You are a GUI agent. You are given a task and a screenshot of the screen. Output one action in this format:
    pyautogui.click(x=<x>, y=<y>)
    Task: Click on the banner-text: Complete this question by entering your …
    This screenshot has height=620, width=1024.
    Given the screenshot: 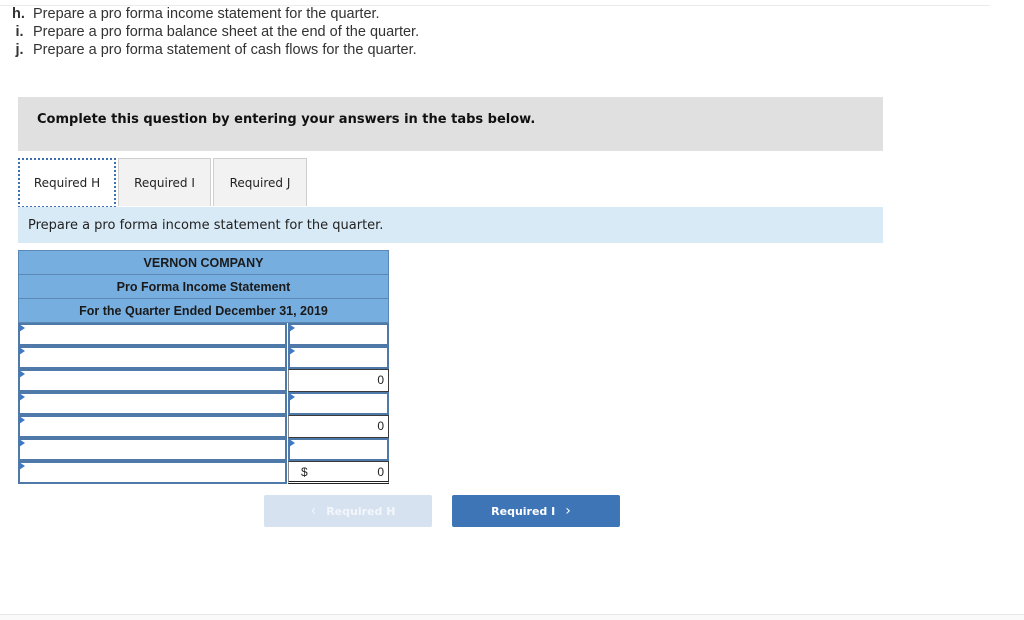 What is the action you would take?
    pyautogui.click(x=286, y=119)
    